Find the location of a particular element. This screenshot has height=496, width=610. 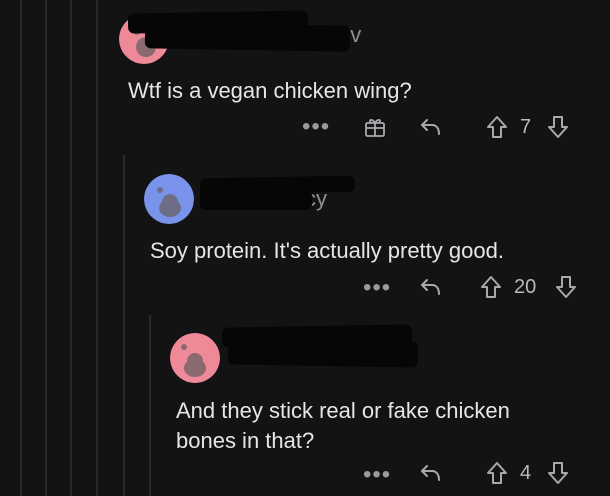

award-button is located at coordinates (375, 127).